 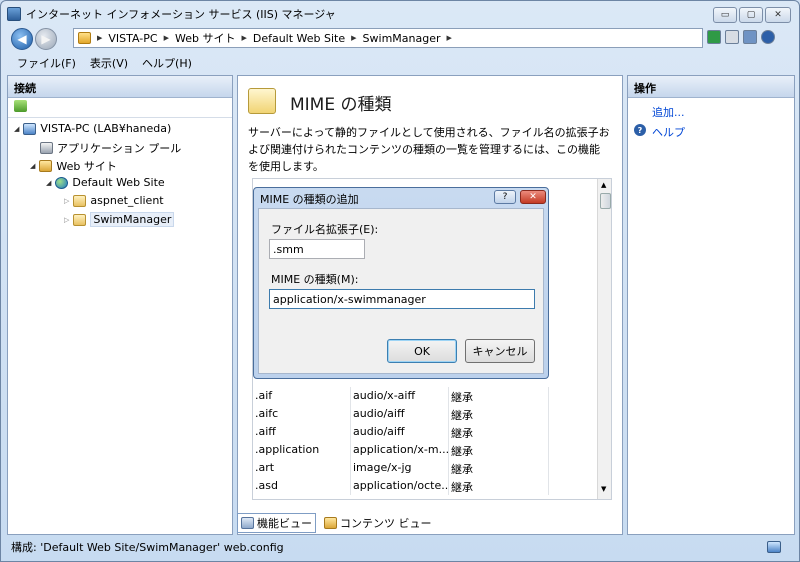 I want to click on connections-header: 接続, so click(x=120, y=87).